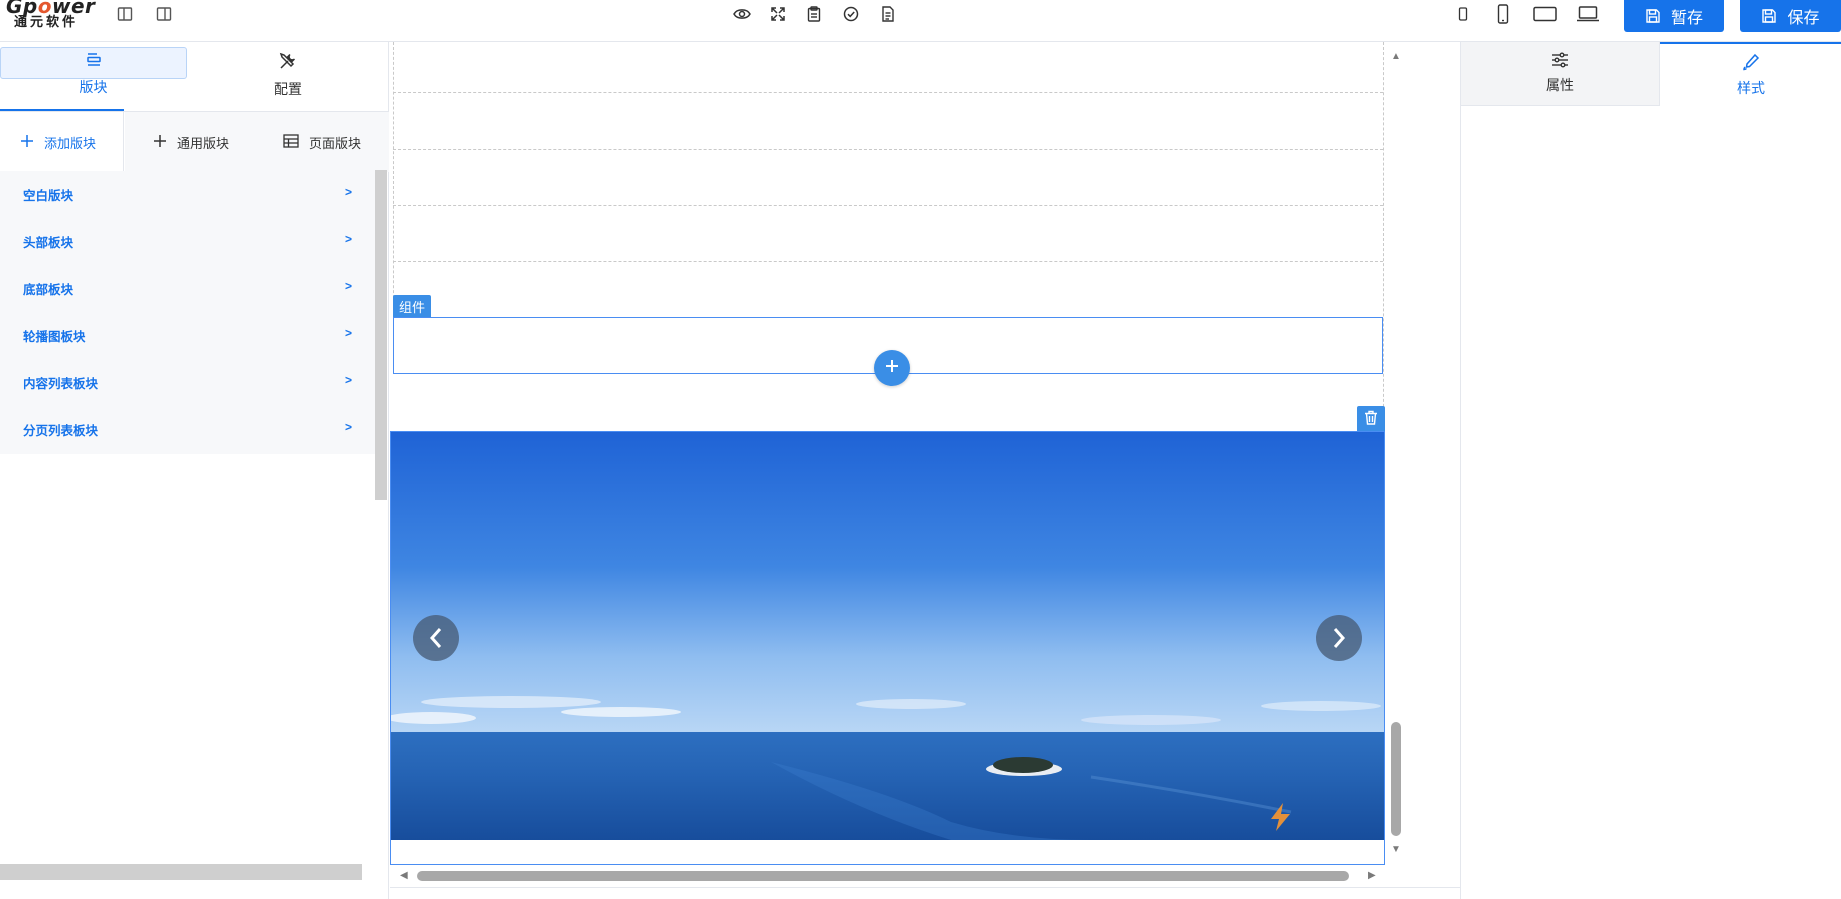 The height and width of the screenshot is (899, 1841). What do you see at coordinates (1396, 779) in the screenshot?
I see `canvas-vertical-scroll-thumb` at bounding box center [1396, 779].